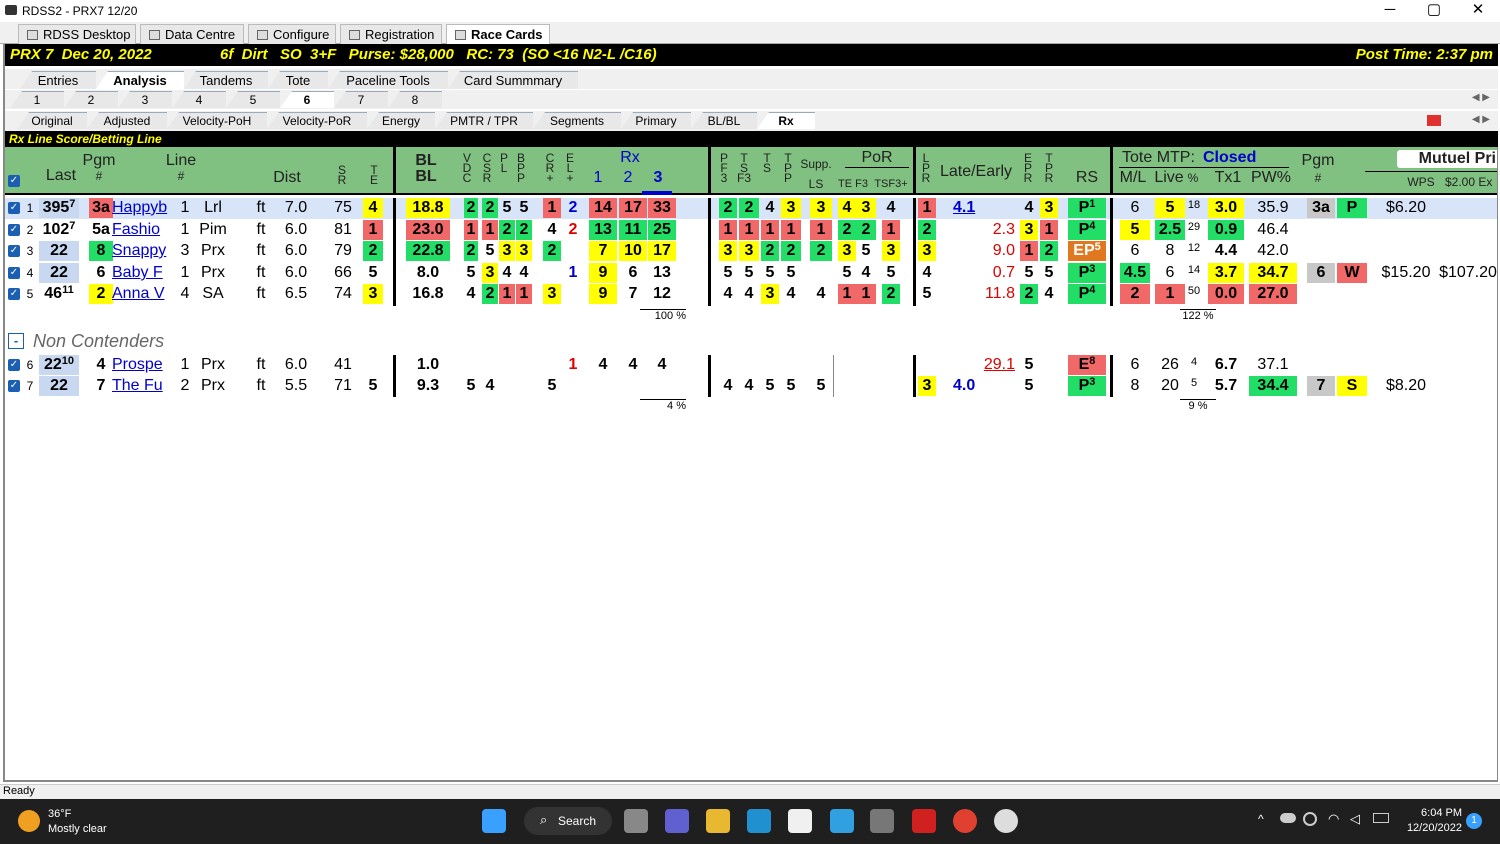  What do you see at coordinates (724, 120) in the screenshot?
I see `view-tab-blbl: BL/BL` at bounding box center [724, 120].